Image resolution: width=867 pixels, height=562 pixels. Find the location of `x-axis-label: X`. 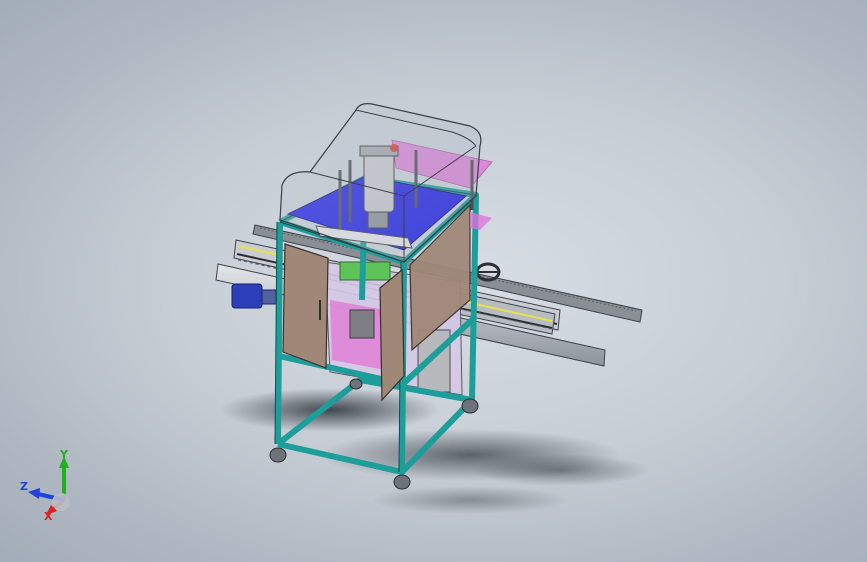

x-axis-label: X is located at coordinates (48, 516).